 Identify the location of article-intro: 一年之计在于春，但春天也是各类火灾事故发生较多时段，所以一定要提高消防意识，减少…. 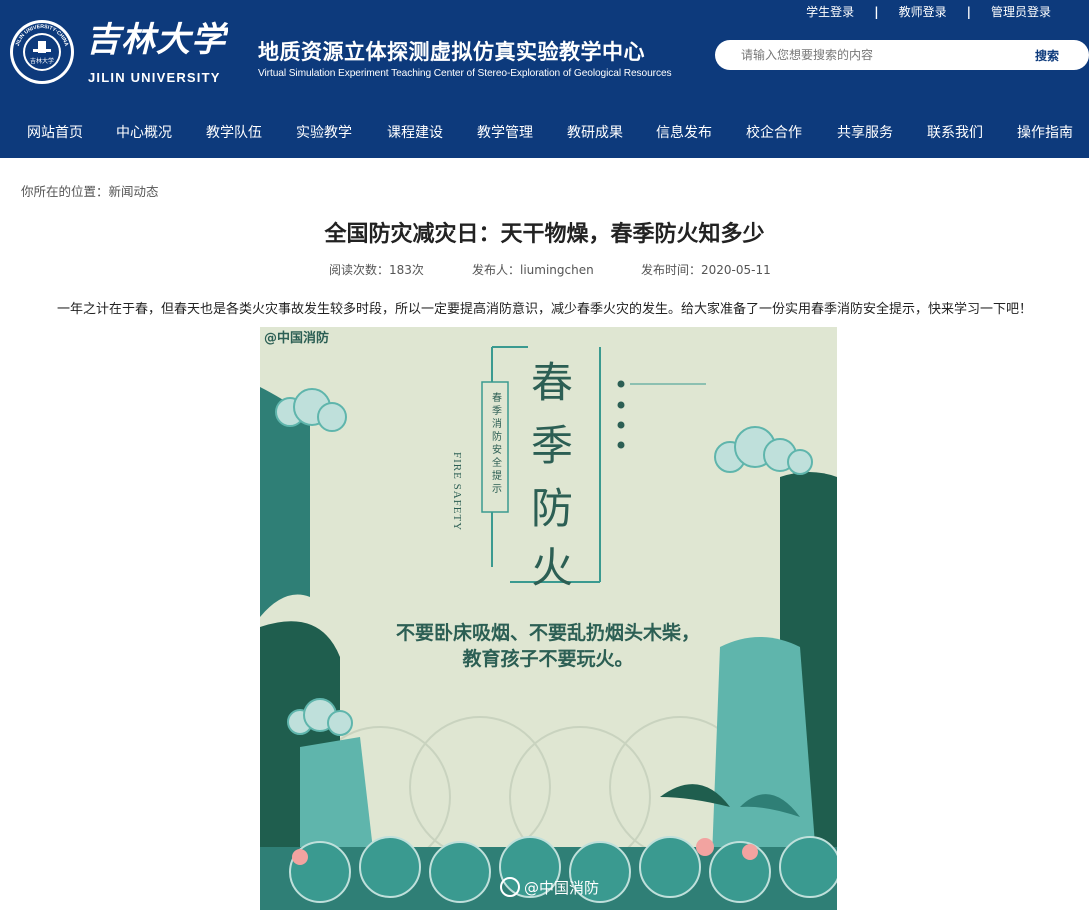
(544, 309).